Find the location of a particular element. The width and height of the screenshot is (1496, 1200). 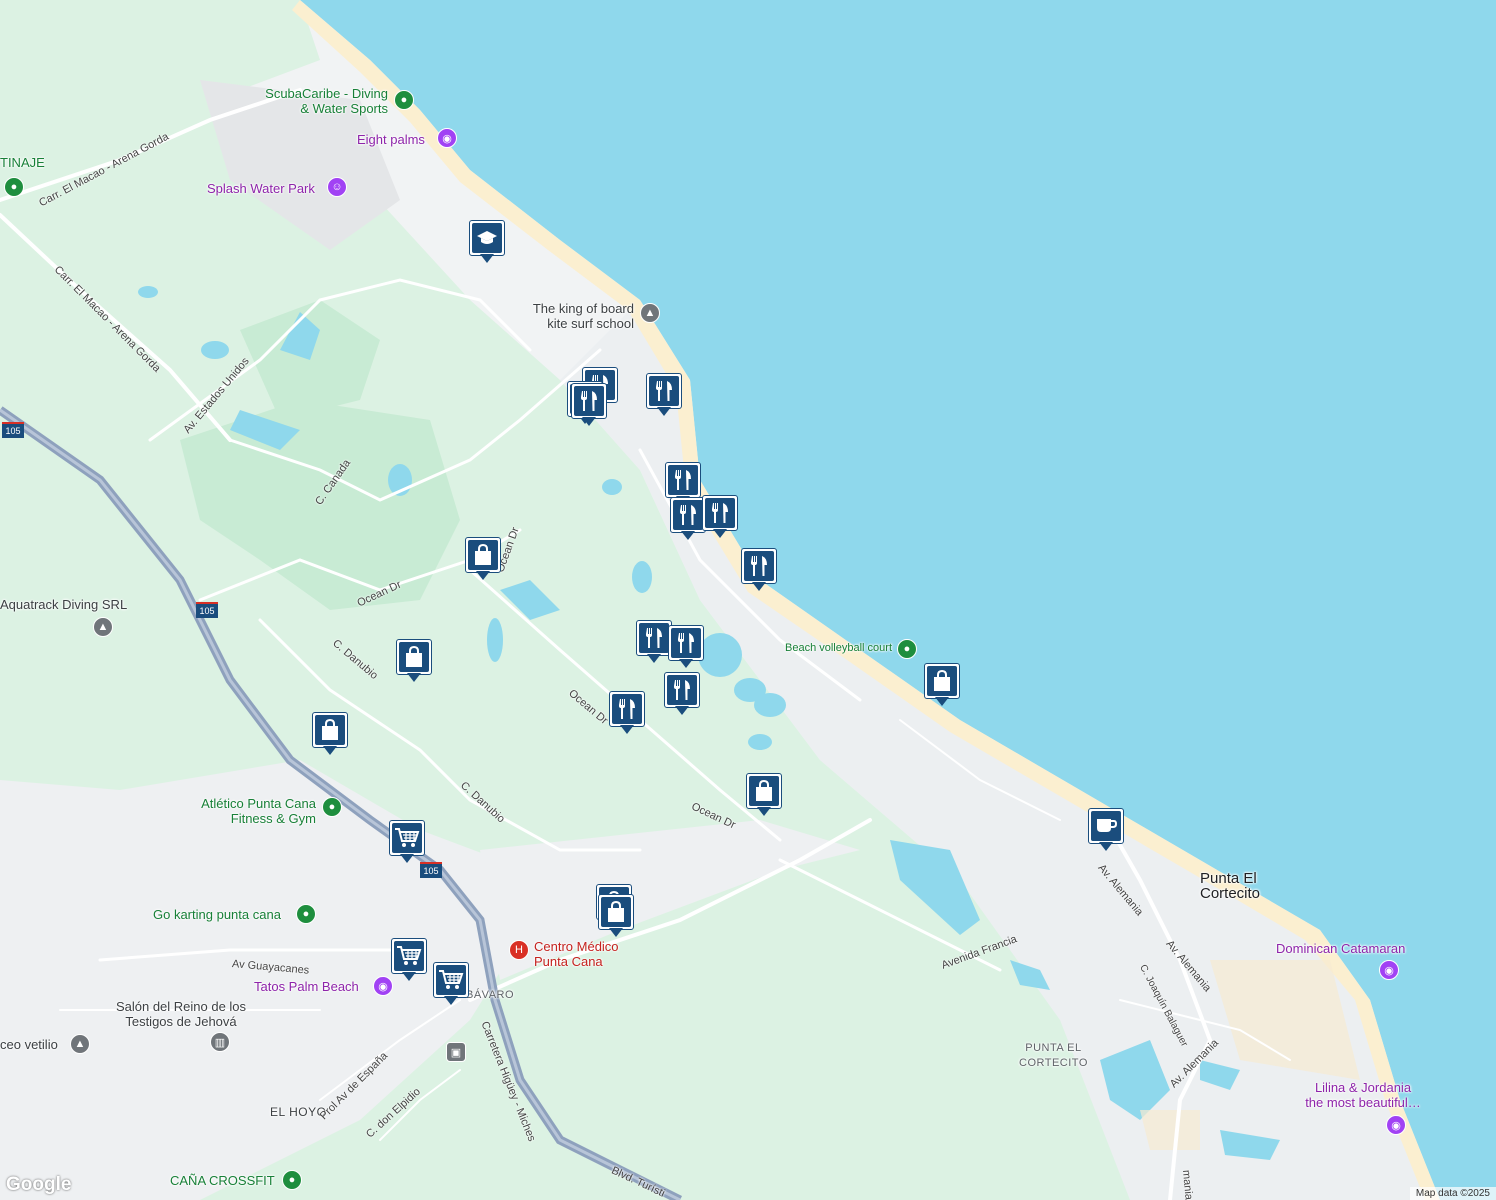

area-label-punta-el-cortecito-small: PUNTA EL CORTECITO is located at coordinates (1053, 1055).